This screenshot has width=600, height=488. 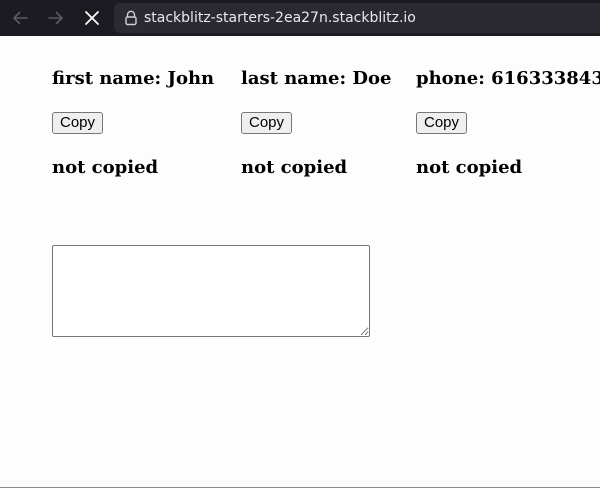 What do you see at coordinates (133, 78) in the screenshot?
I see `first-name-label: first name: John` at bounding box center [133, 78].